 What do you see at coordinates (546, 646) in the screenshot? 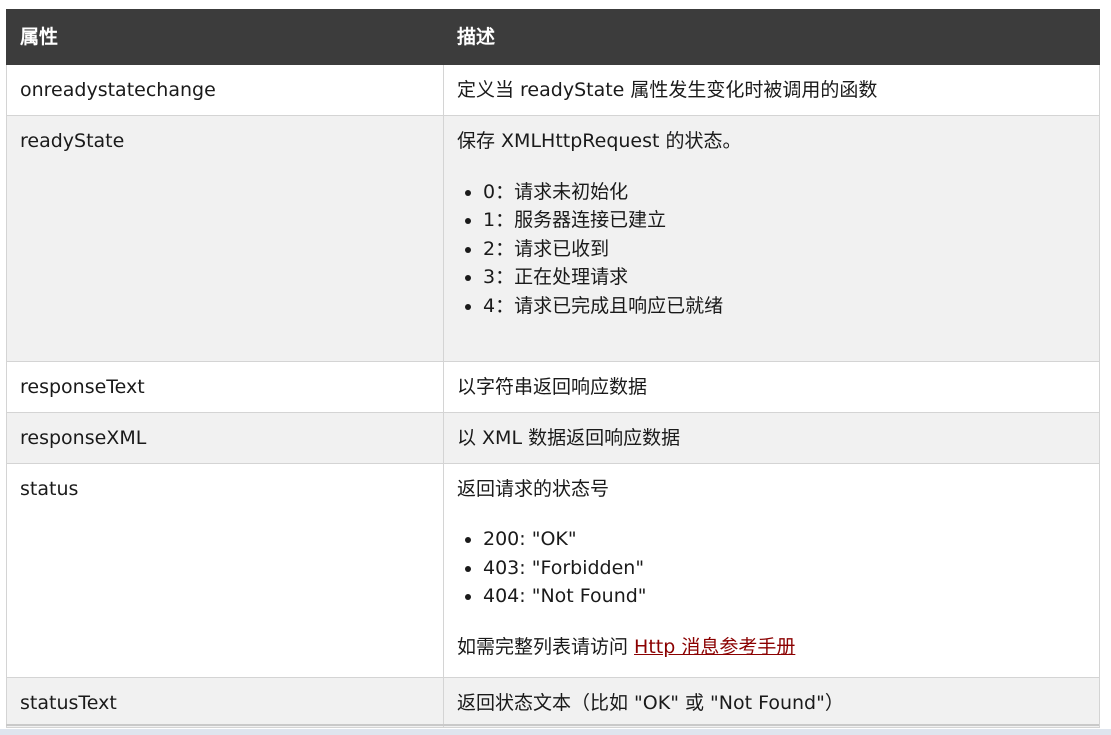
I see `full-list-prefix: 如需完整列表请访问` at bounding box center [546, 646].